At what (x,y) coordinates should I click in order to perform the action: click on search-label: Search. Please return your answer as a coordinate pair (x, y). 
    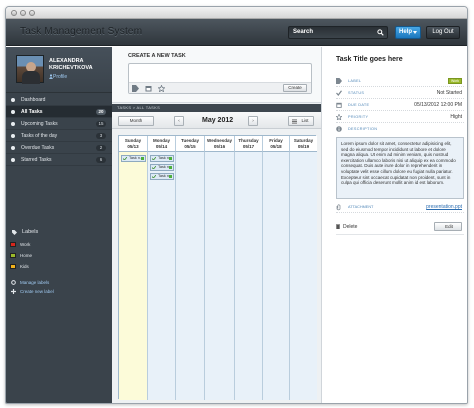
    Looking at the image, I should click on (303, 32).